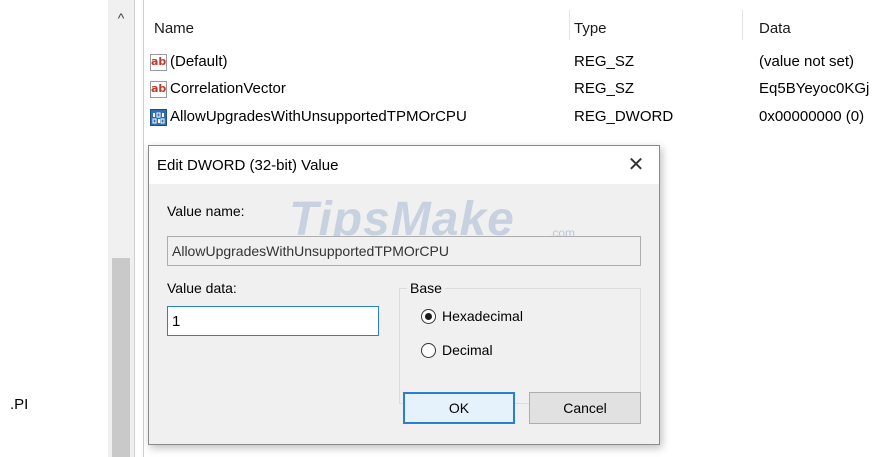 The image size is (885, 457). I want to click on column-header-type: Type, so click(590, 28).